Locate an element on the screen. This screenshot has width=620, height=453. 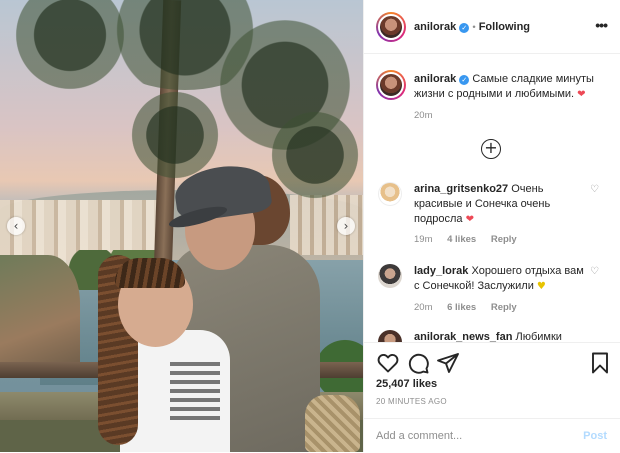
follow-status-button: Following is located at coordinates (504, 27).